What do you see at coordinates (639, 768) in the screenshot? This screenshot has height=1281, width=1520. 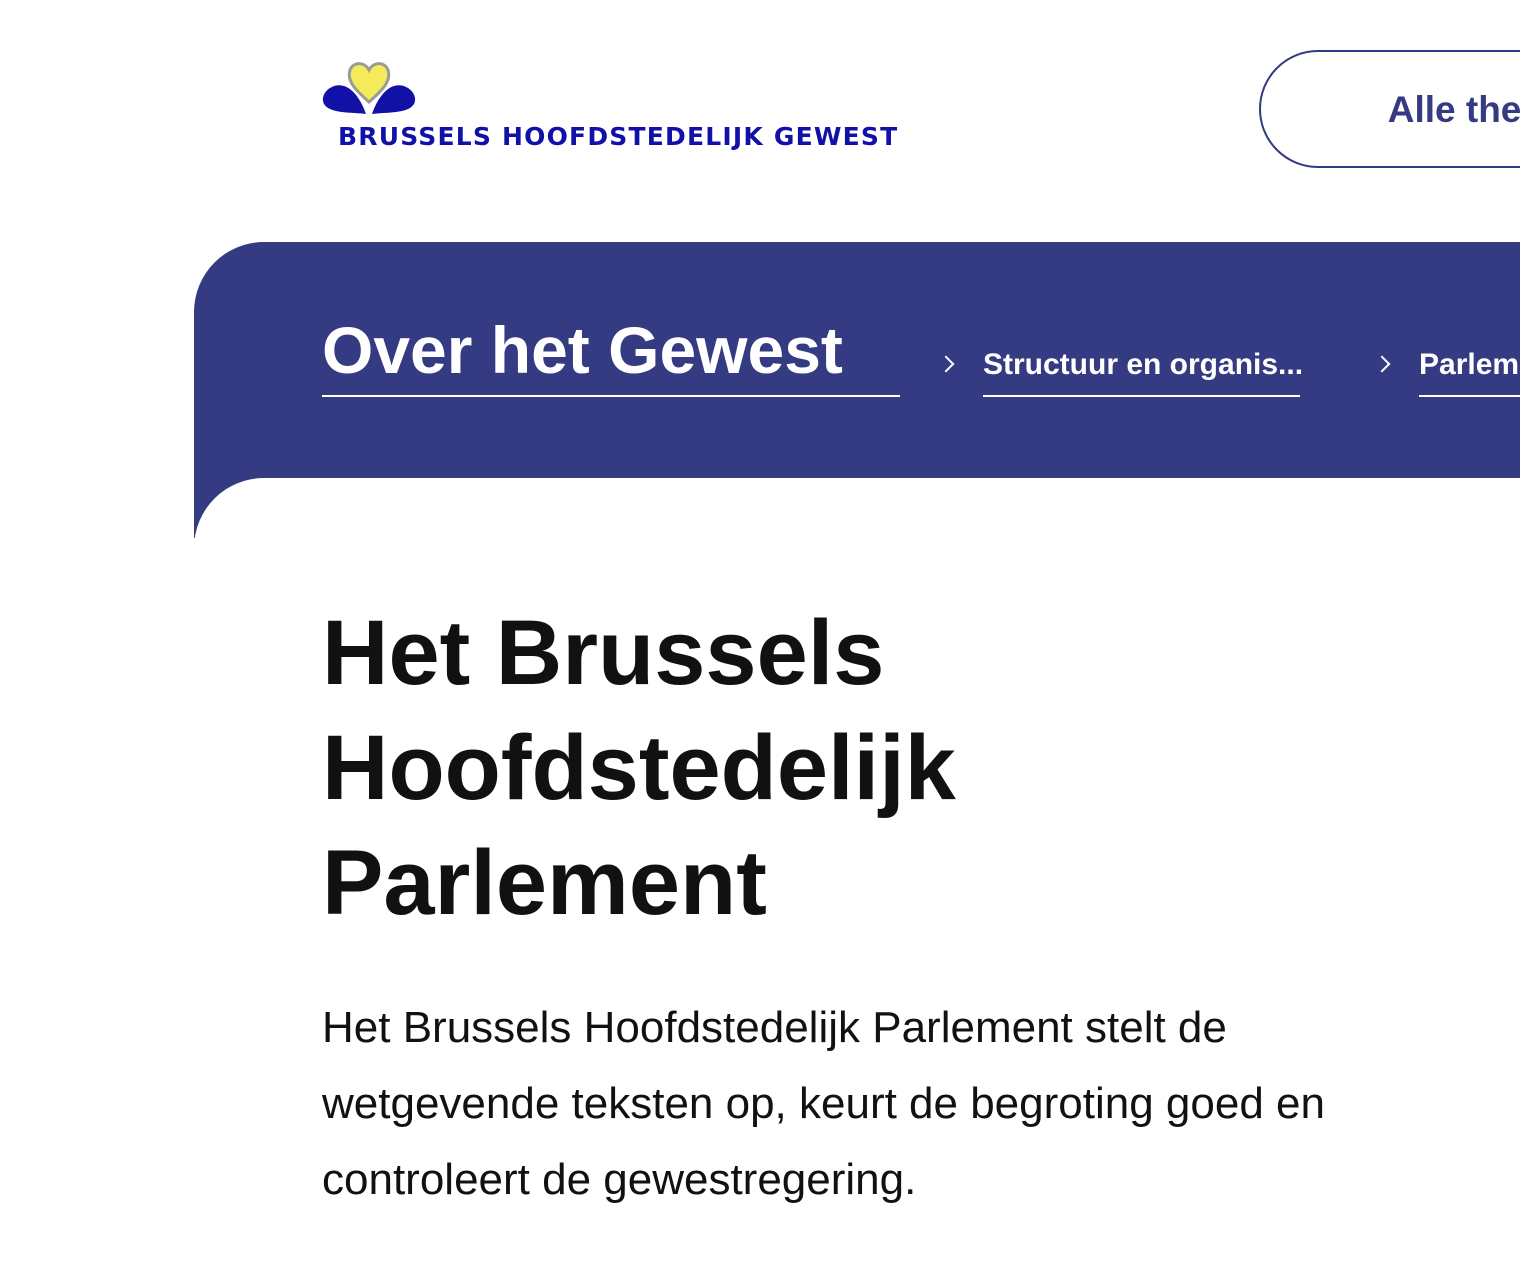 I see `page-title: Het Brussels Hoofdstedelijk Parlement` at bounding box center [639, 768].